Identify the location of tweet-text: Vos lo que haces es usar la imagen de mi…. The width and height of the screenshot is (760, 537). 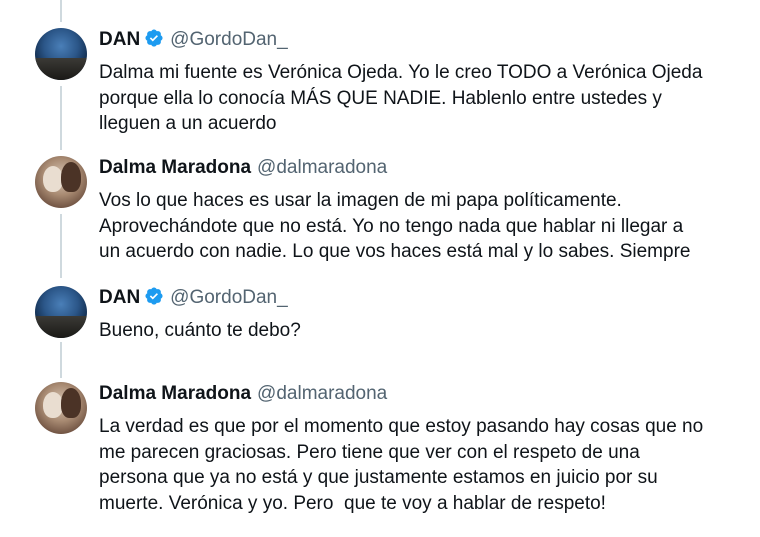
(395, 226).